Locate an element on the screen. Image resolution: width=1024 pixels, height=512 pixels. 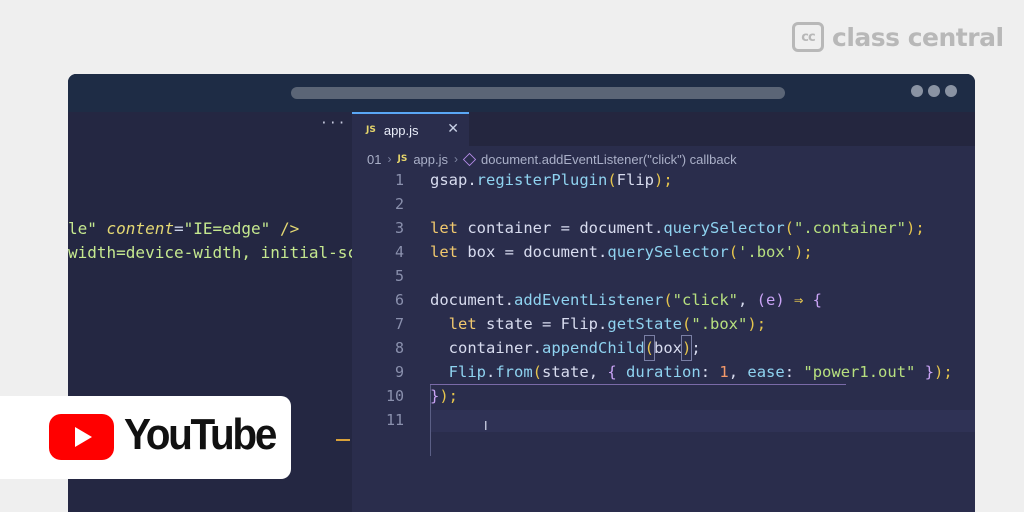
code-token: : is located at coordinates (794, 372).